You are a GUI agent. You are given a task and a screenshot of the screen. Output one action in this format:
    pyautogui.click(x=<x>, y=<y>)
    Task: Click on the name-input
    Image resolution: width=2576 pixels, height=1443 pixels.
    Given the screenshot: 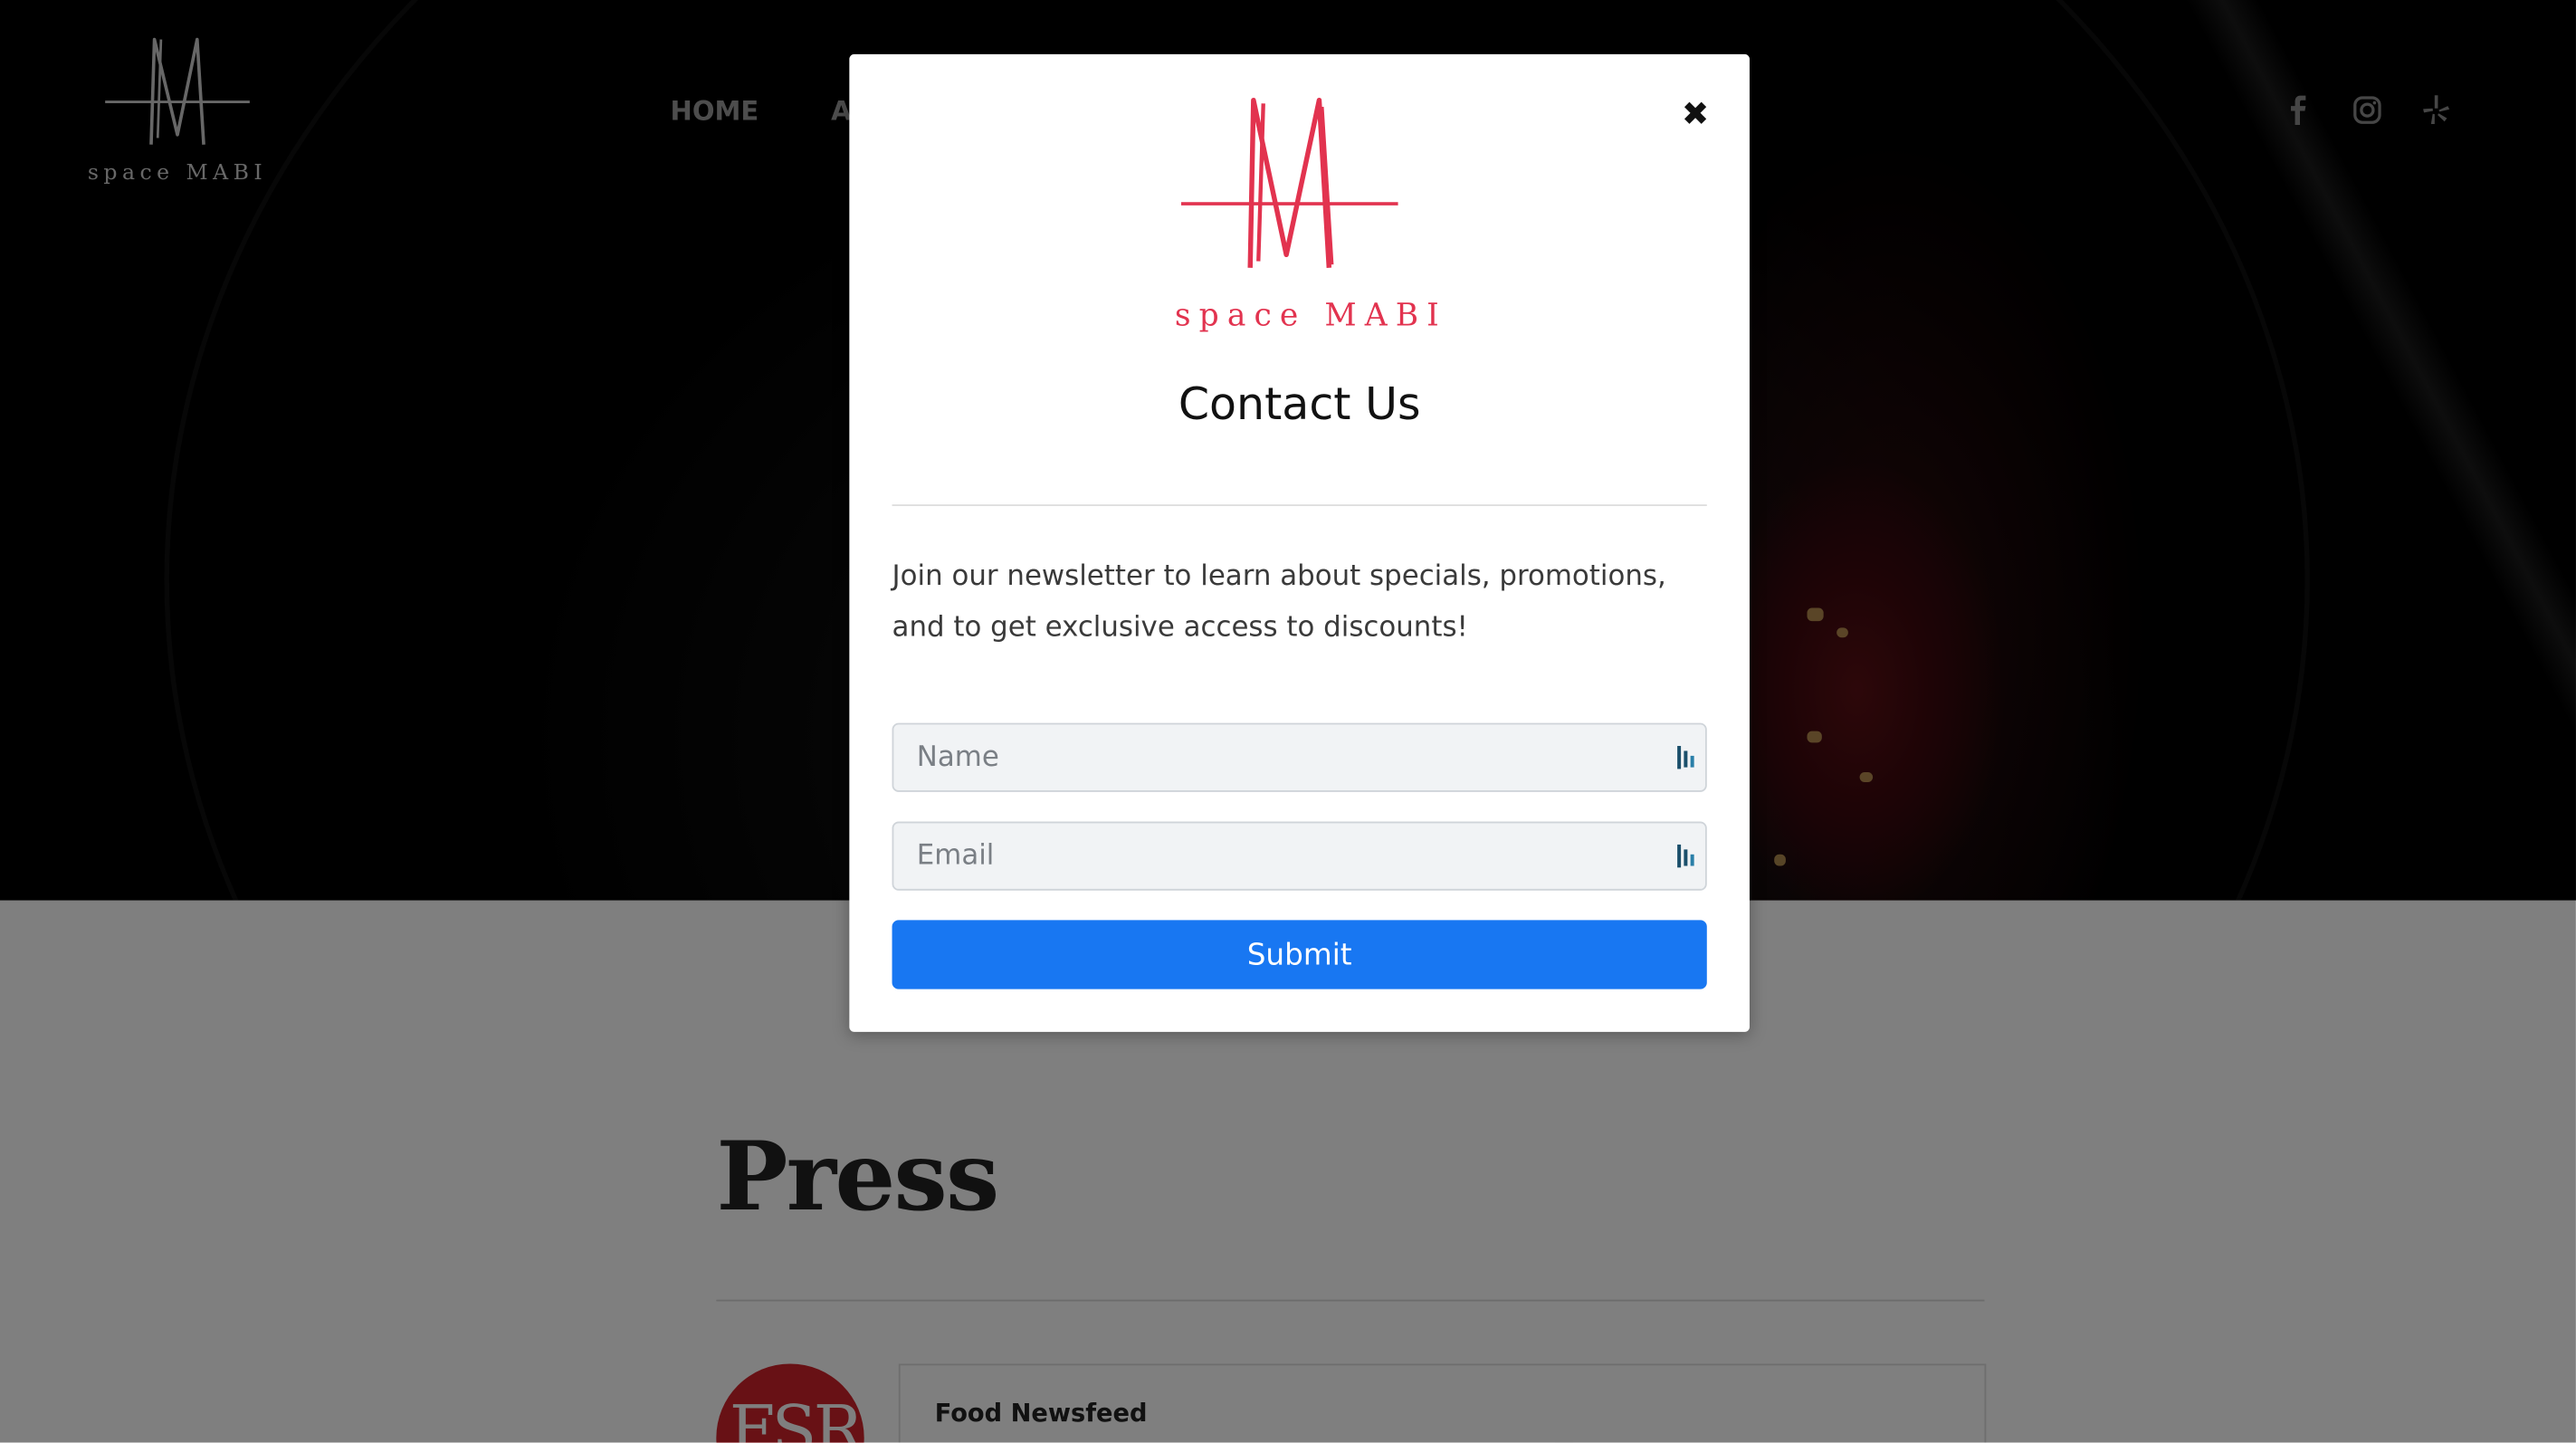 What is the action you would take?
    pyautogui.click(x=1300, y=757)
    